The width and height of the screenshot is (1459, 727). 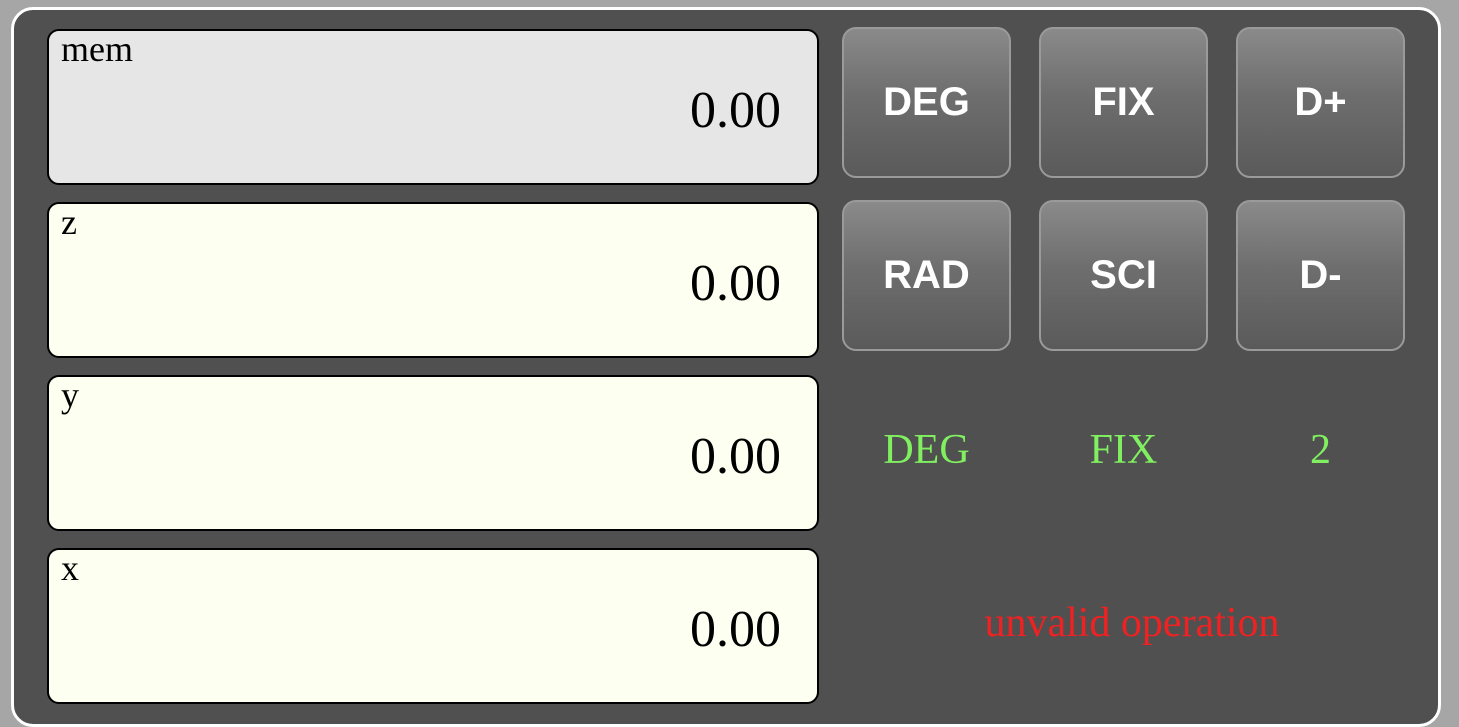 I want to click on angle-mode-indicator: DEG, so click(x=926, y=450).